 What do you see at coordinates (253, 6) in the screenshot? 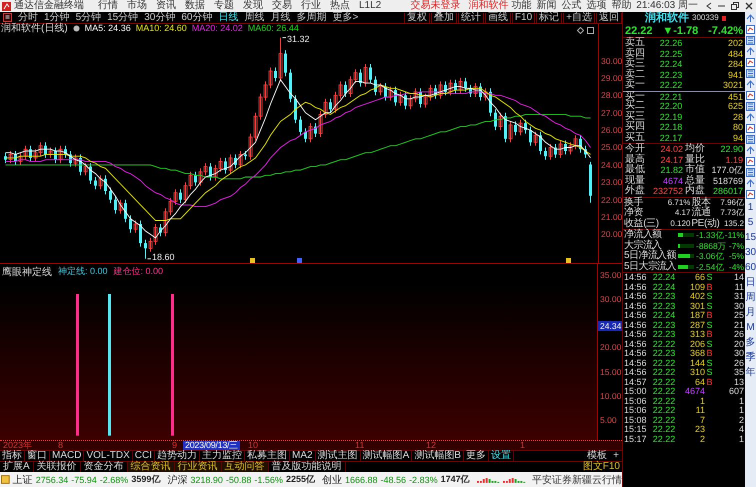
I see `menu-item: 发现` at bounding box center [253, 6].